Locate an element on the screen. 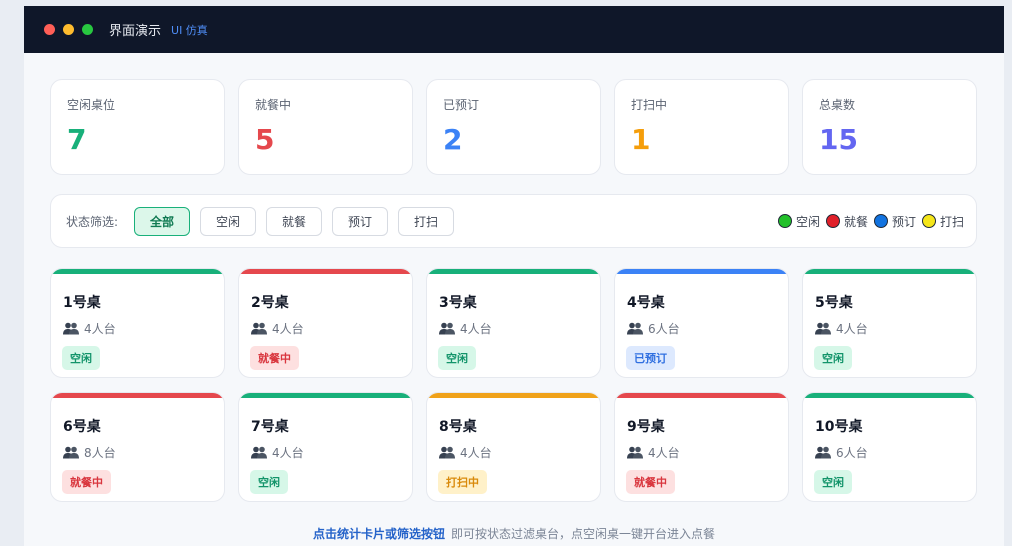 This screenshot has width=1012, height=546. stat-label: 打扫中 is located at coordinates (649, 105).